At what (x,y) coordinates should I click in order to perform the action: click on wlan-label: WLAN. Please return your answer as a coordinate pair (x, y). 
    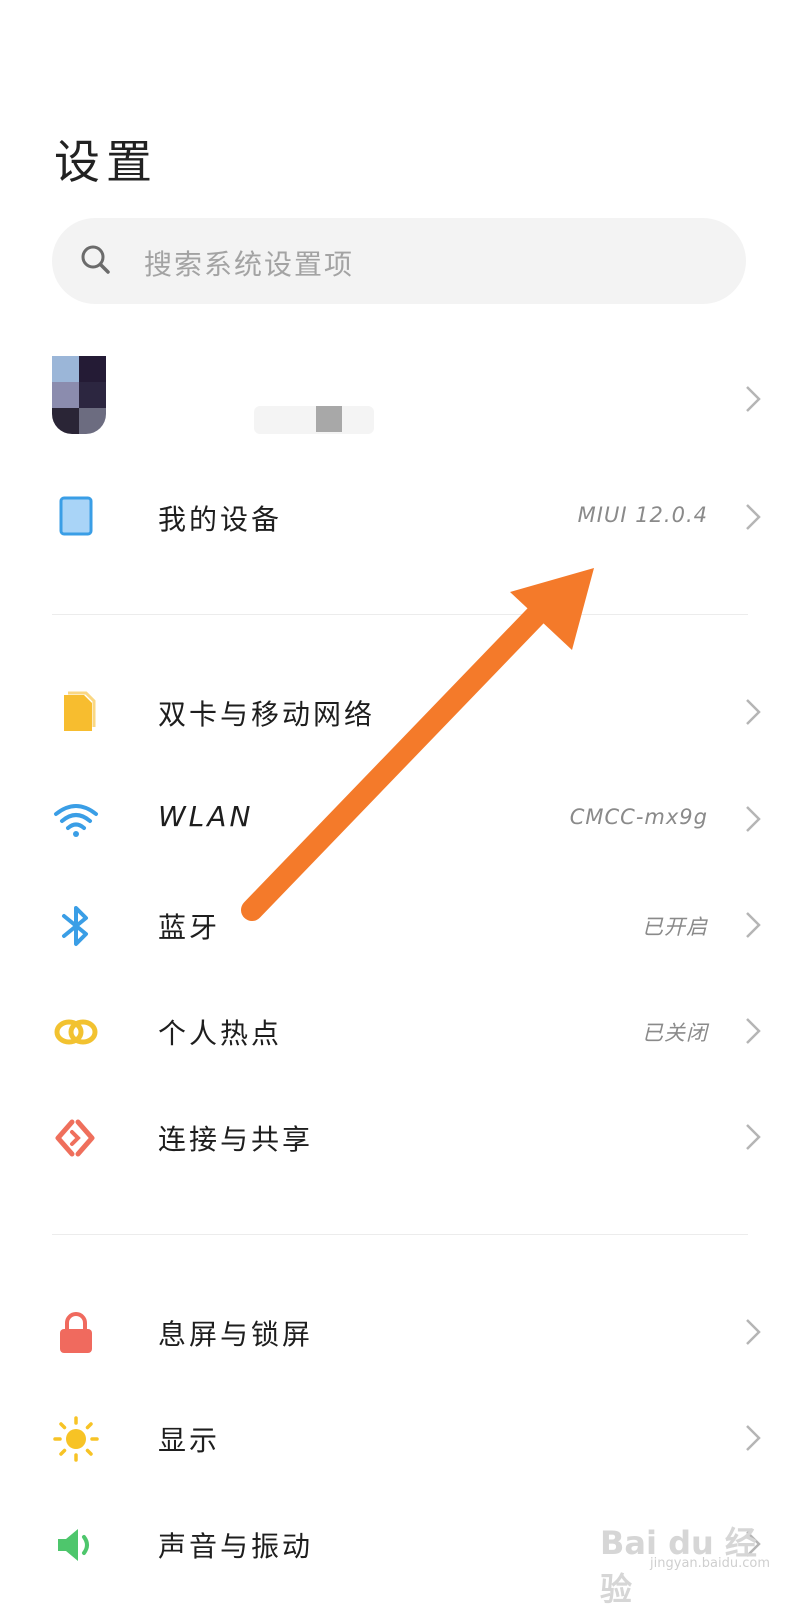
    Looking at the image, I should click on (206, 816).